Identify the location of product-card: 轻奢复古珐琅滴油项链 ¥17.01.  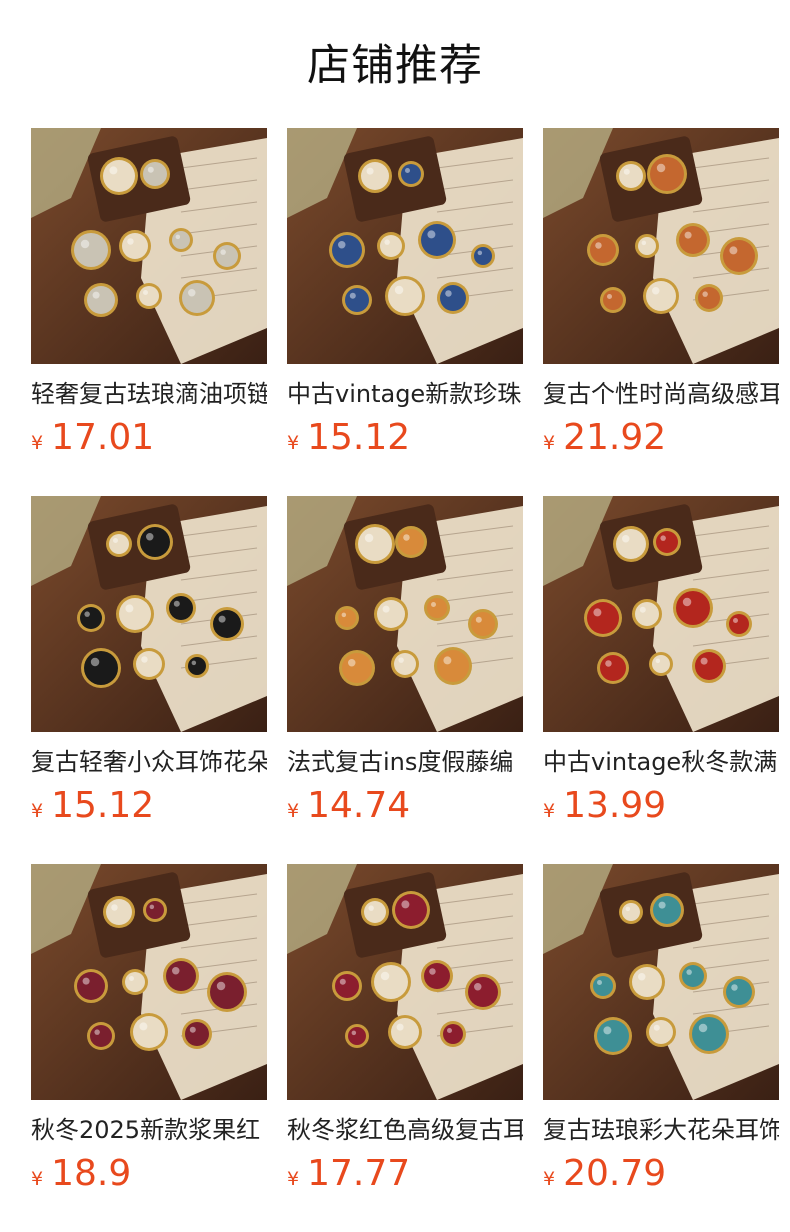
(149, 298).